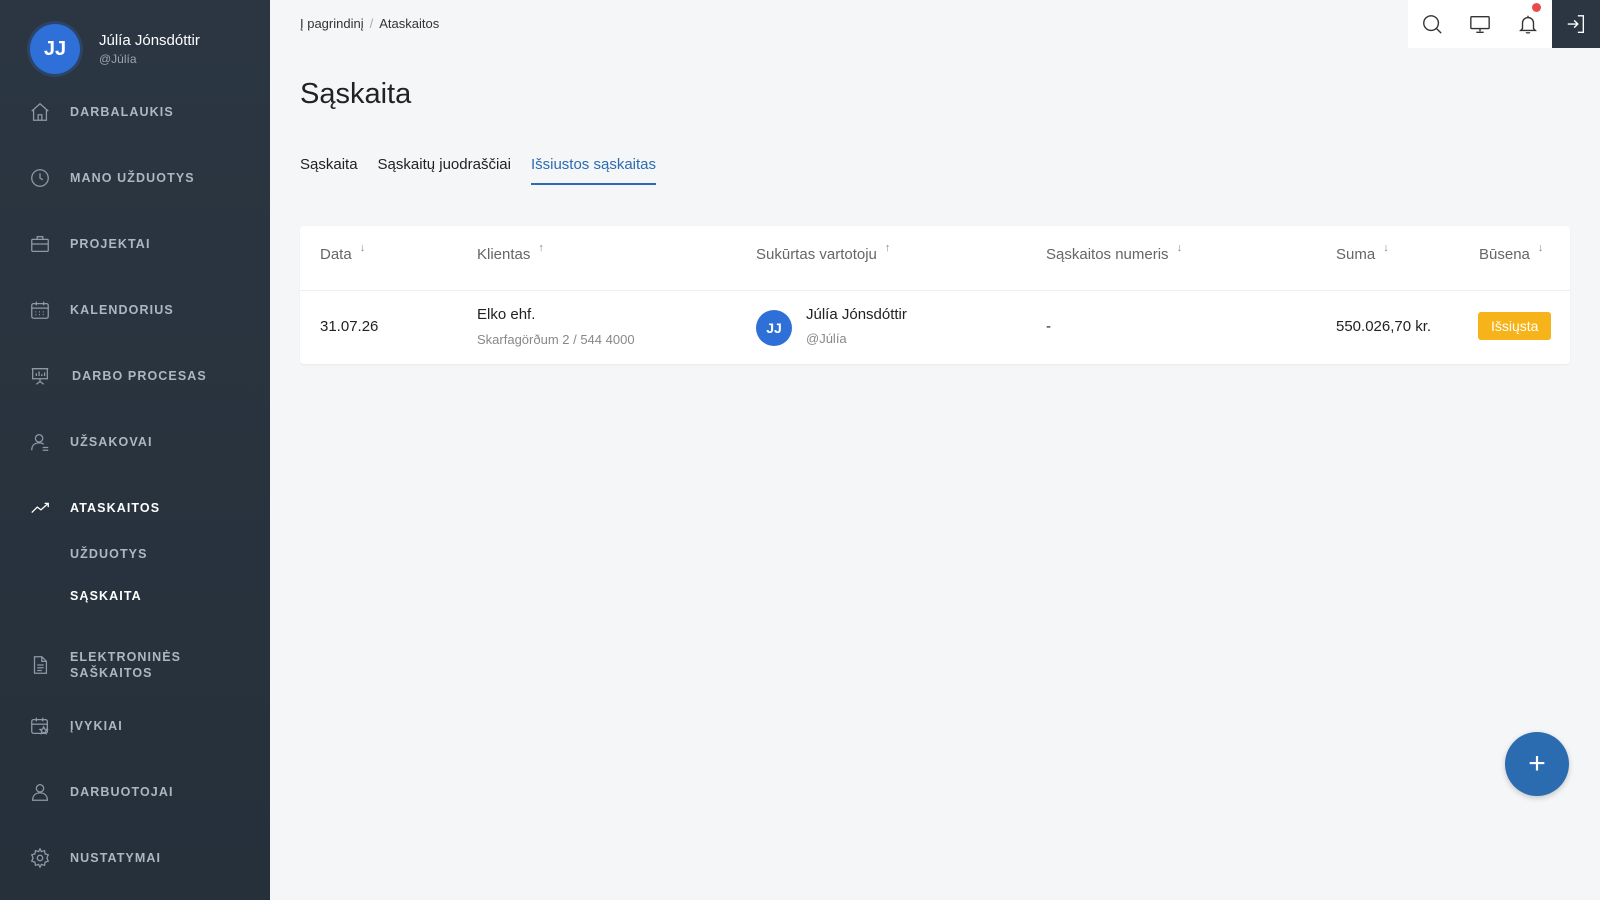 The width and height of the screenshot is (1600, 900). I want to click on user-handle: @Júlía, so click(118, 59).